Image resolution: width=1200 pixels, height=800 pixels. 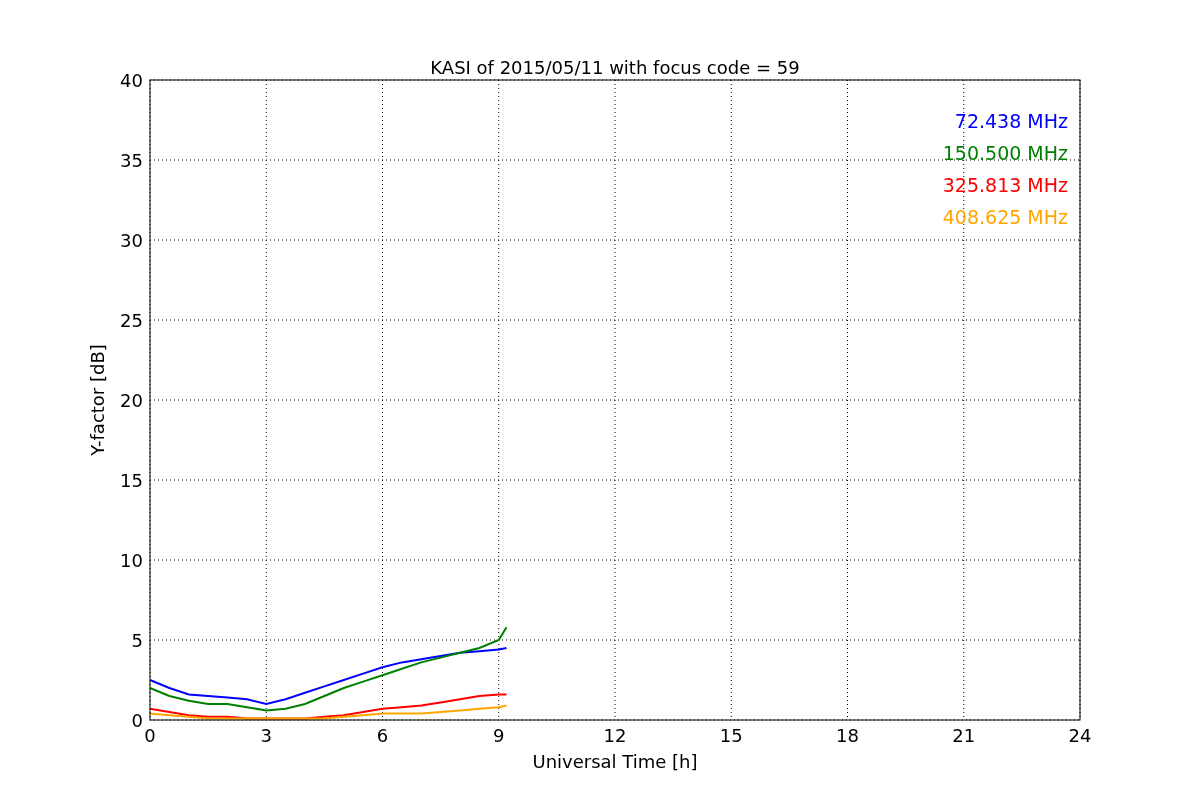 I want to click on x-tick-label: 24, so click(x=1080, y=735).